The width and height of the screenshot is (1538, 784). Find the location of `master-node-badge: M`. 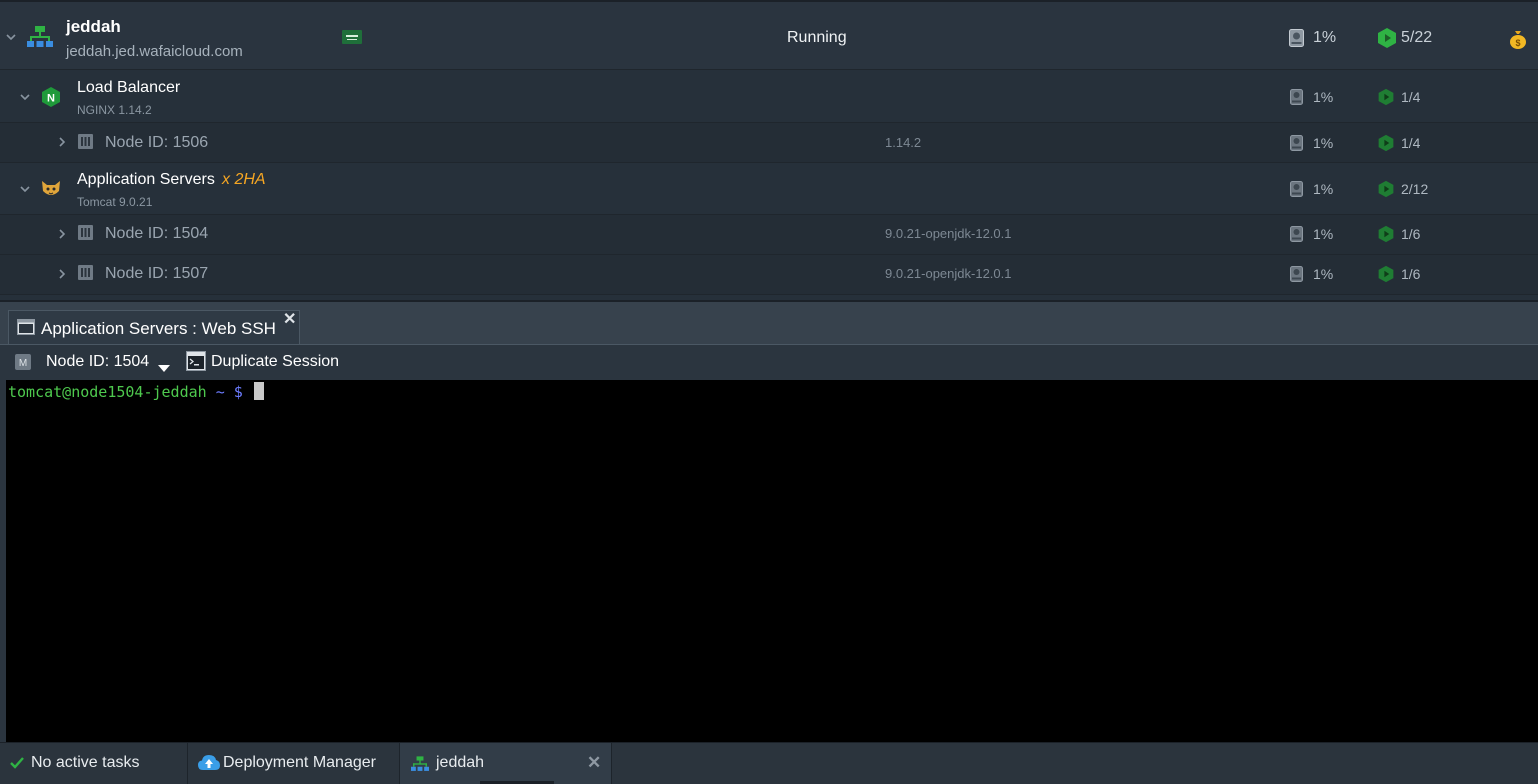

master-node-badge: M is located at coordinates (23, 364).